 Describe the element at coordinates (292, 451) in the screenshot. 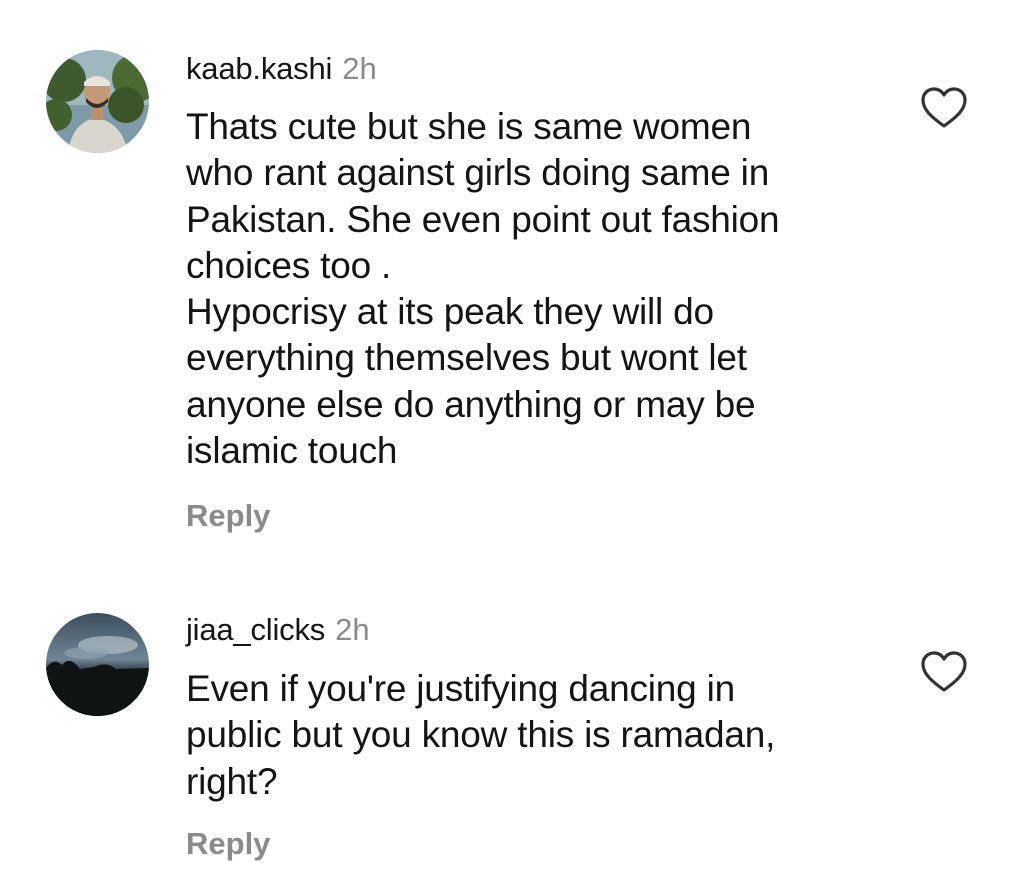

I see `comment-line: islamic touch` at that location.